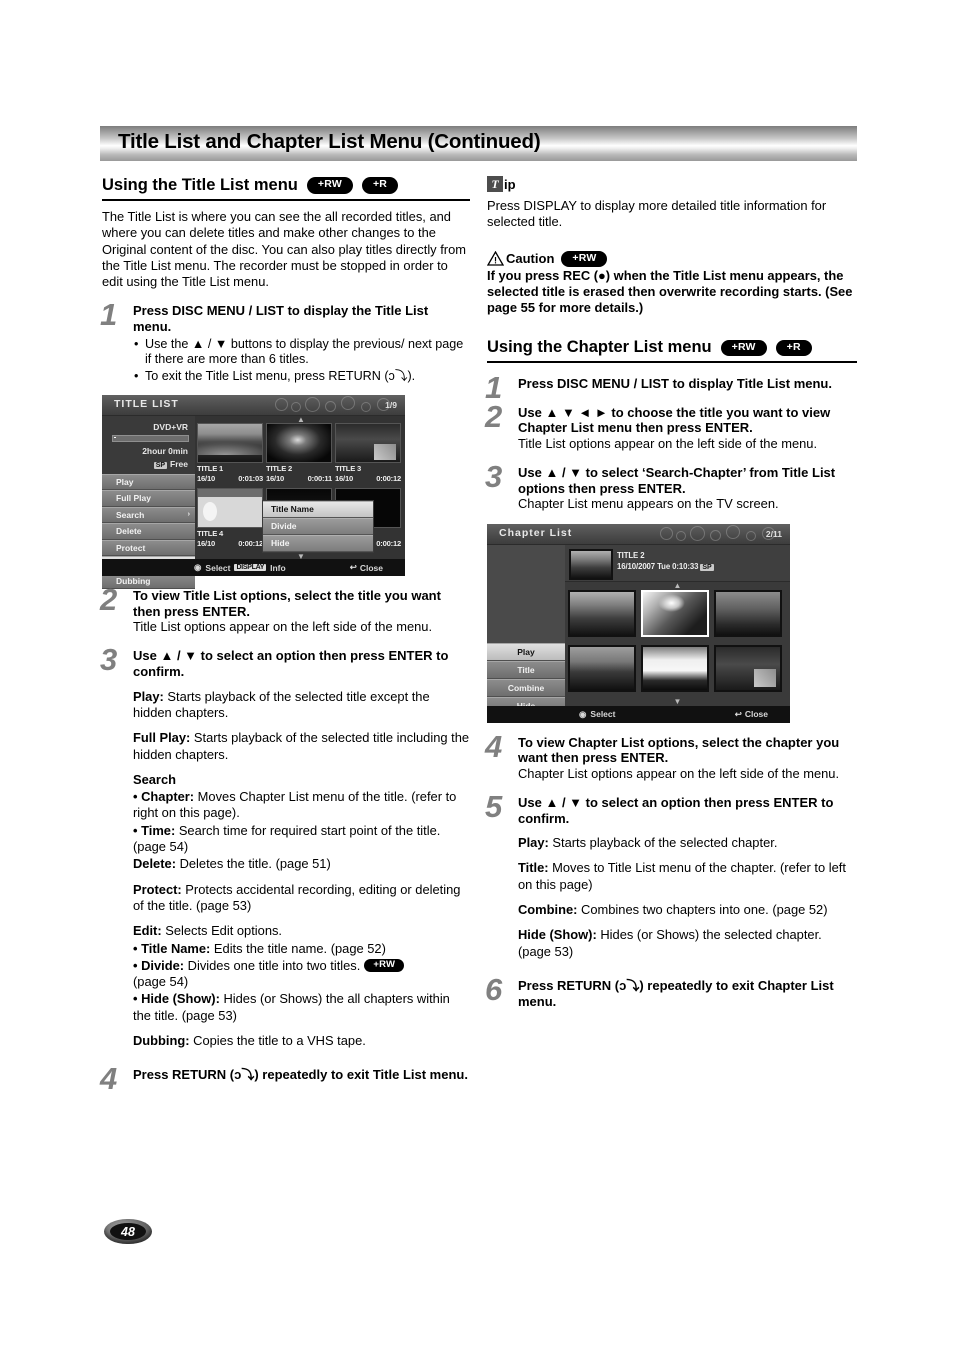 Image resolution: width=954 pixels, height=1351 pixels. What do you see at coordinates (125, 481) in the screenshot?
I see `menu-item-label: Play` at bounding box center [125, 481].